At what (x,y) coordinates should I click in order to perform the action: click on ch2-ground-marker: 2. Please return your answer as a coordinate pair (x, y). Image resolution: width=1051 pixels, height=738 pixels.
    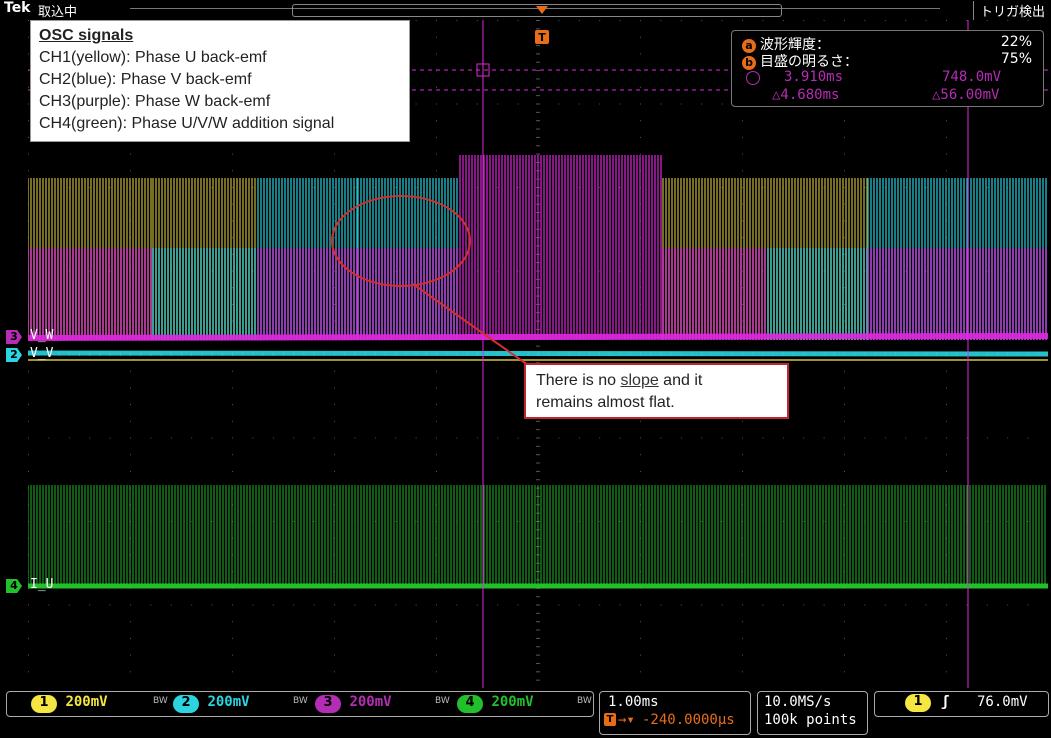
    Looking at the image, I should click on (14, 355).